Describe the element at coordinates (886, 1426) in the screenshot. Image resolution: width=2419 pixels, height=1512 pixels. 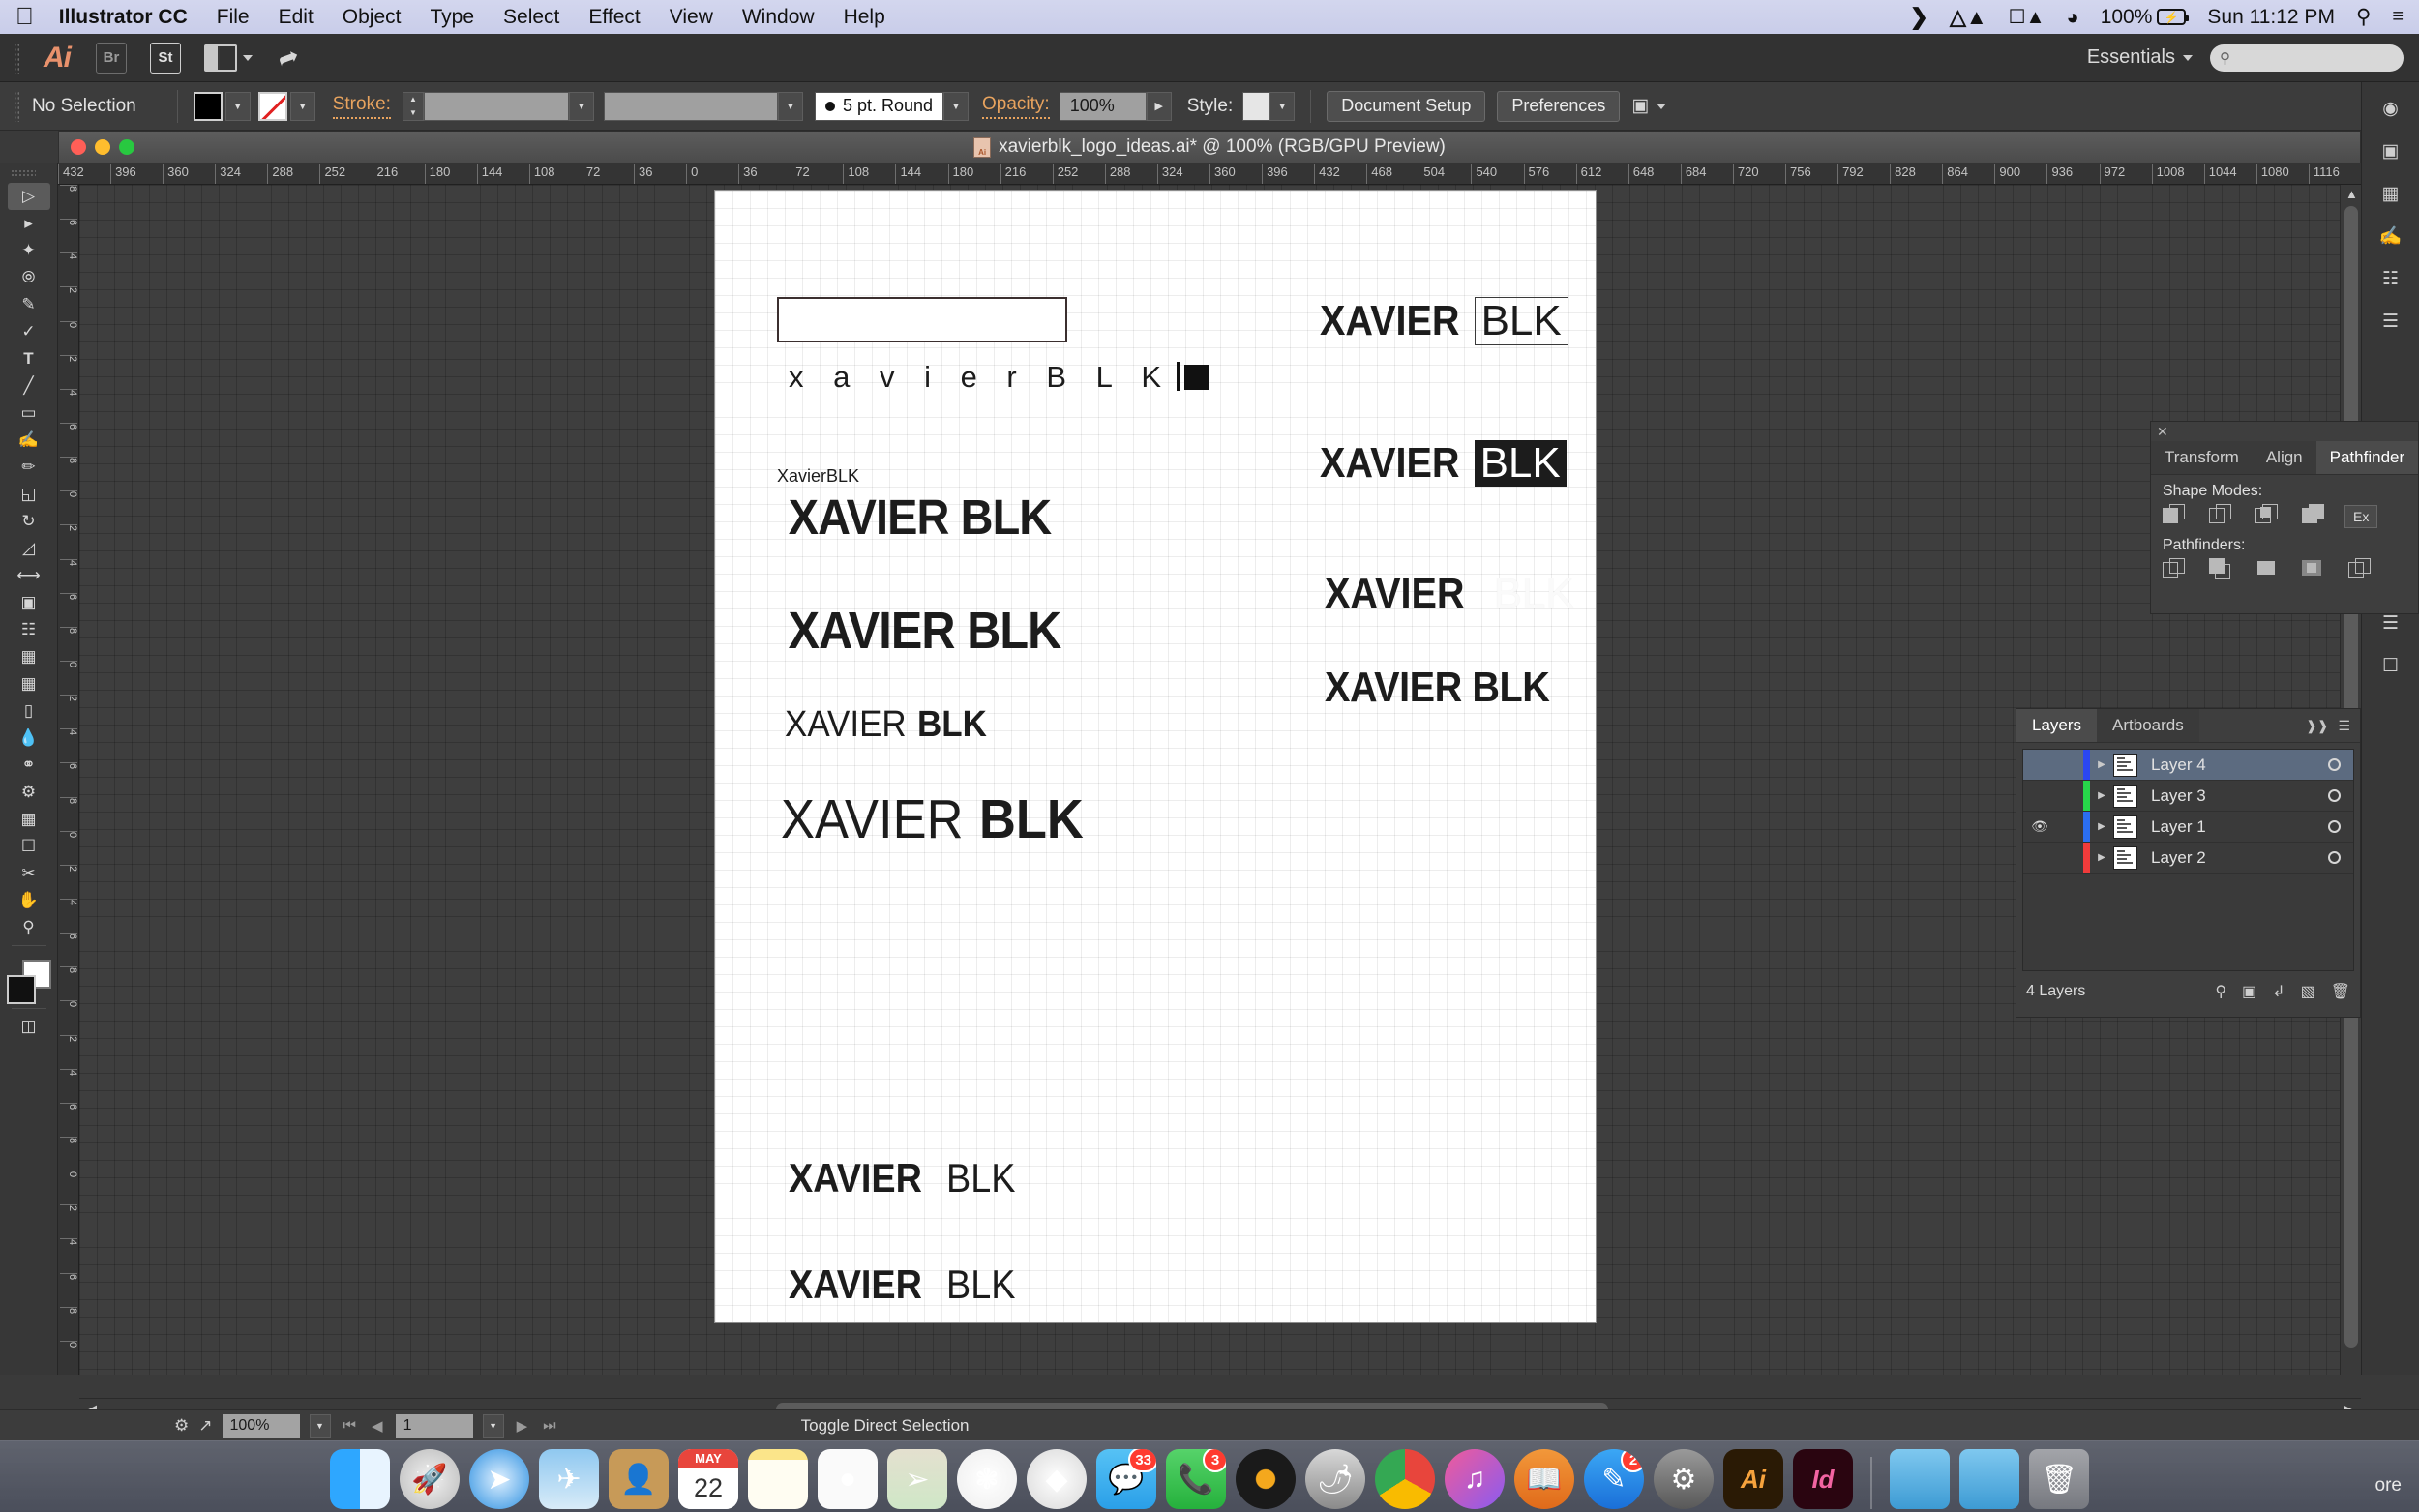
I see `status-text: Toggle Direct Selection` at that location.